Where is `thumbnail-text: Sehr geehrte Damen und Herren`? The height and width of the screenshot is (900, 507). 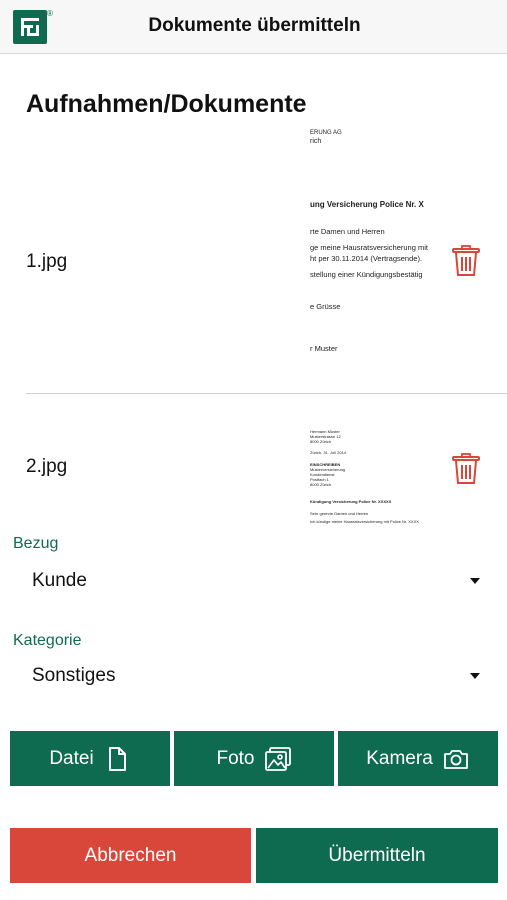 thumbnail-text: Sehr geehrte Damen und Herren is located at coordinates (339, 513).